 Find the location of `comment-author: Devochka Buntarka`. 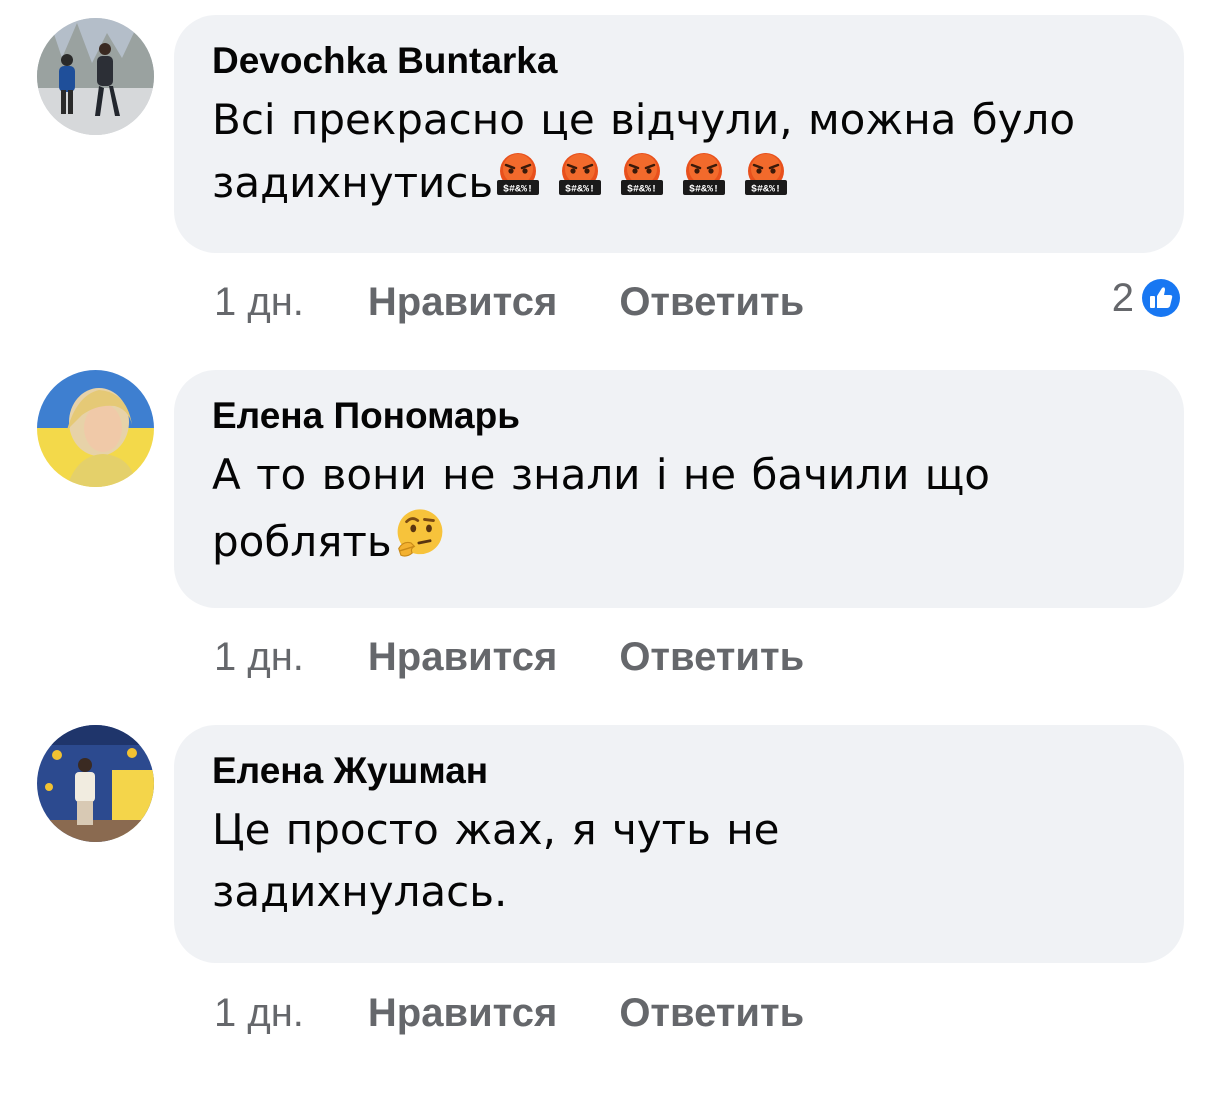

comment-author: Devochka Buntarka is located at coordinates (679, 61).